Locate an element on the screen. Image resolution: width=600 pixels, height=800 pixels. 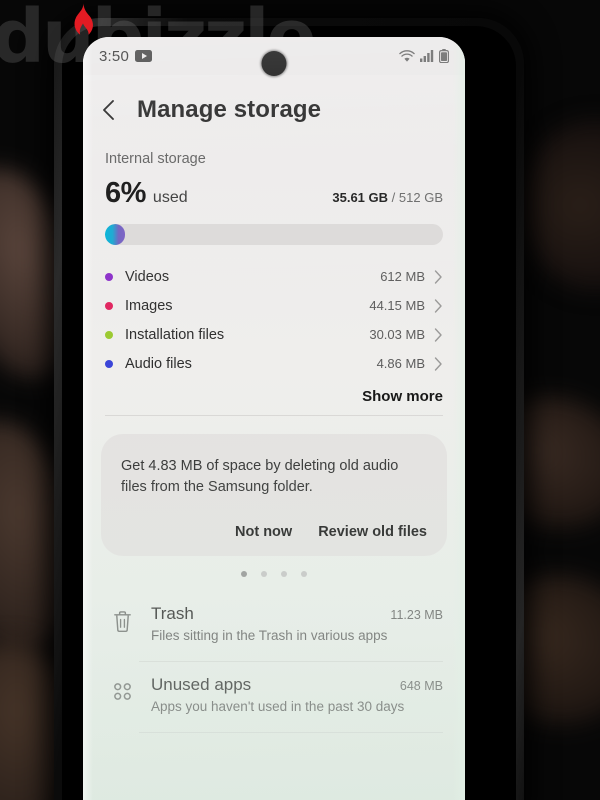
category-label: Audio files is located at coordinates (158, 363).